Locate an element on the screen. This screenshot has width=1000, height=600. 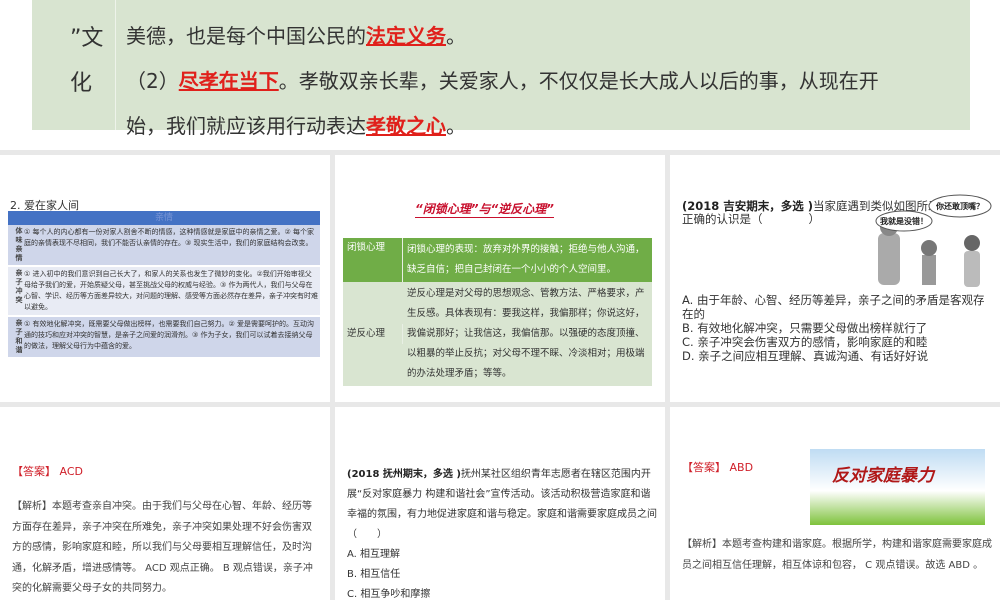
text: 美德，也是每个中国公民的 is located at coordinates (246, 36).